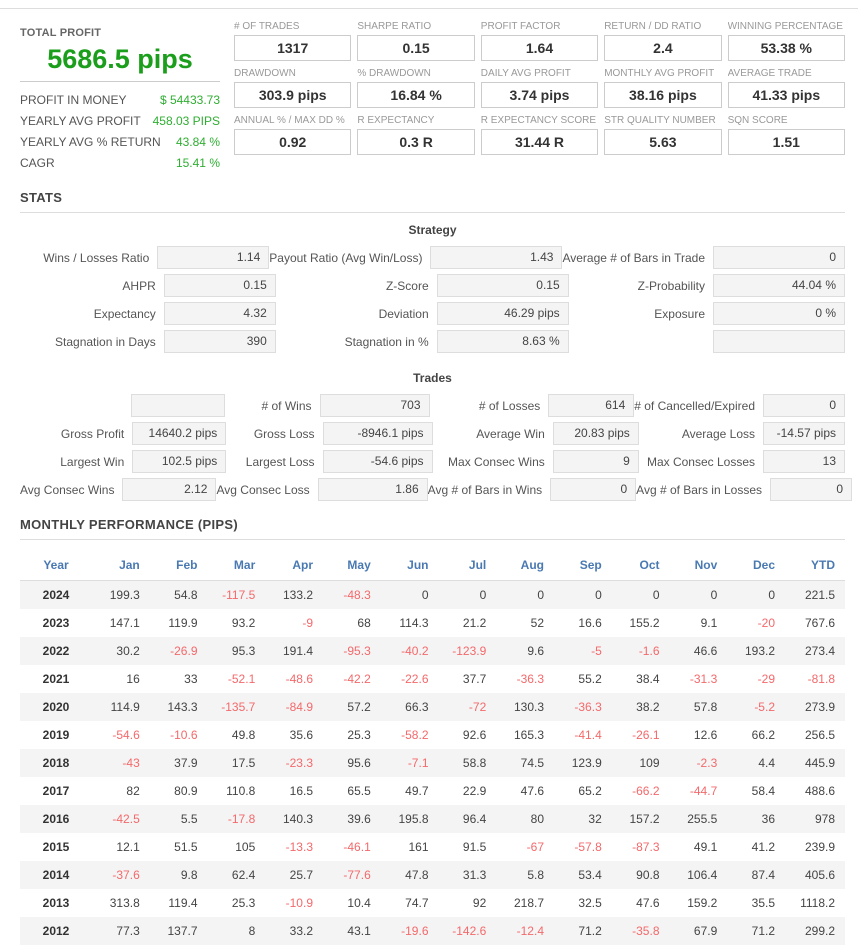 Image resolution: width=858 pixels, height=945 pixels. I want to click on month-value-cell: -36.3, so click(583, 707).